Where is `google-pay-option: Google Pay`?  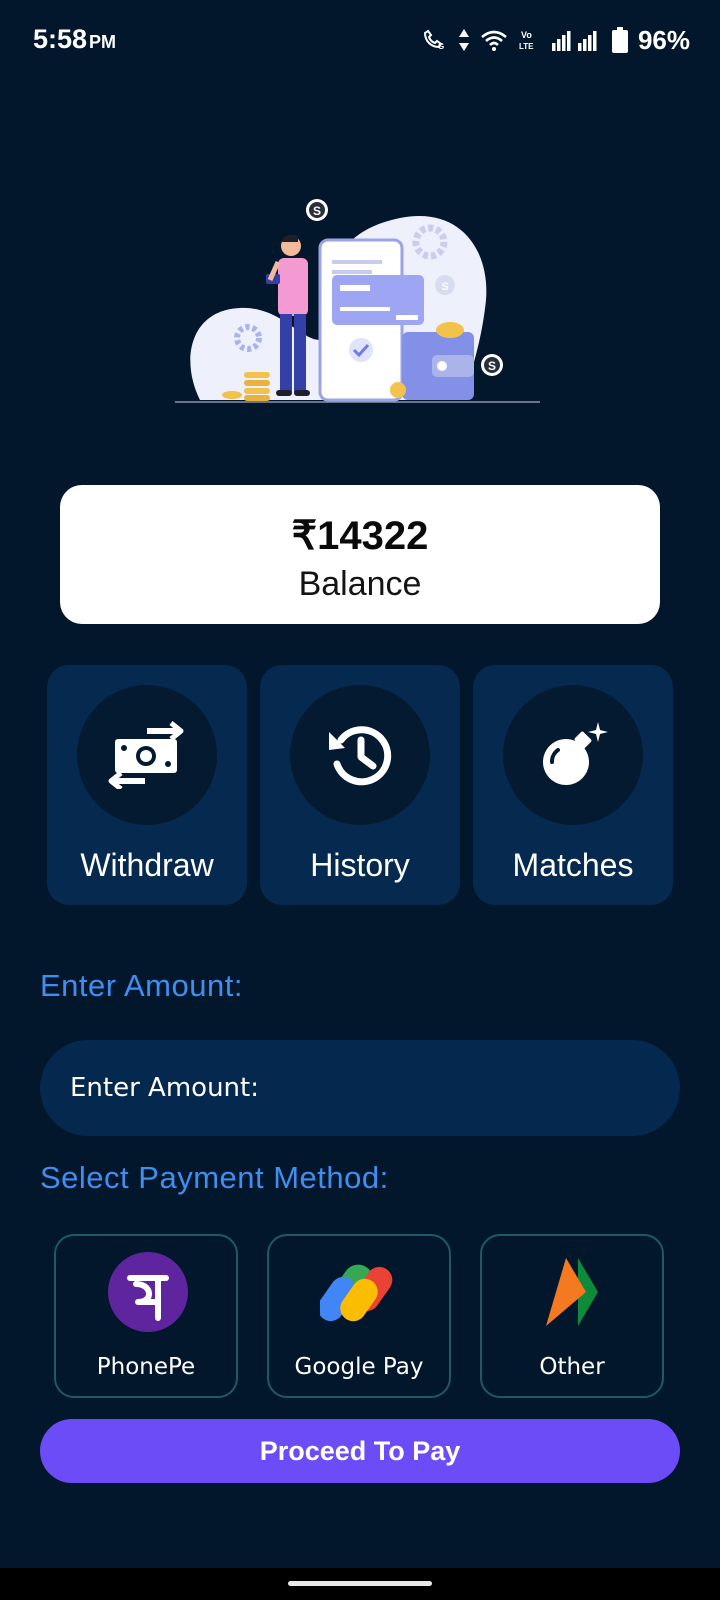 google-pay-option: Google Pay is located at coordinates (359, 1316).